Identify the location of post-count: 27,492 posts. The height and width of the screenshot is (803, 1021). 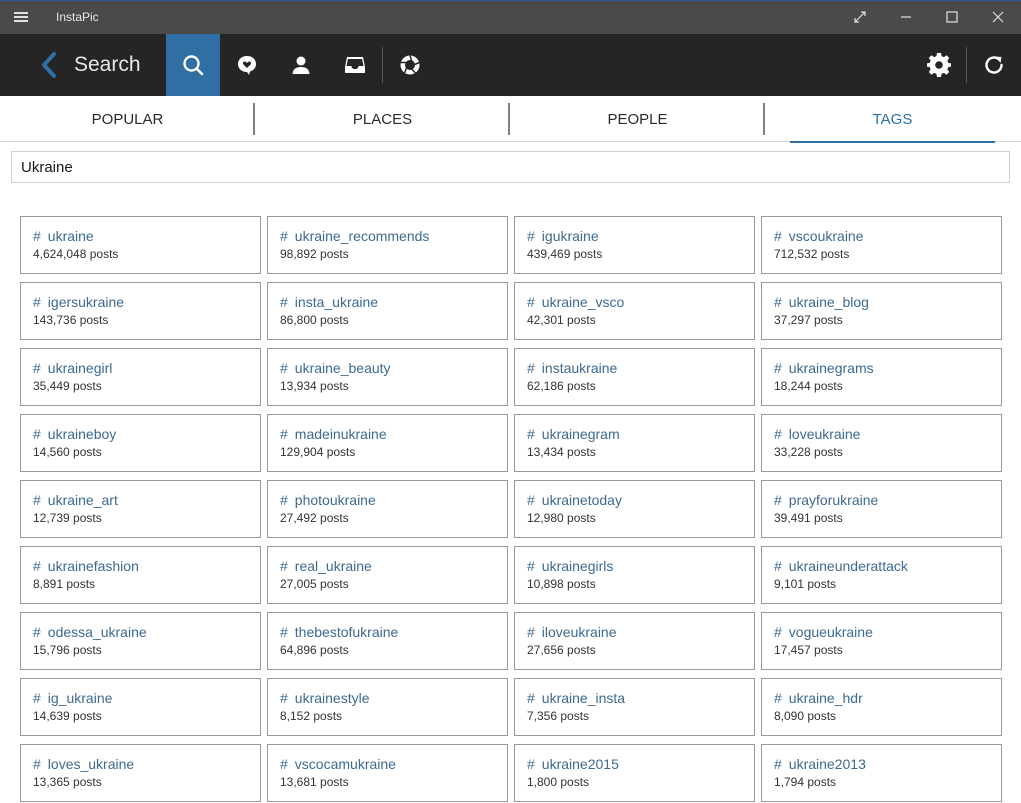
(314, 518).